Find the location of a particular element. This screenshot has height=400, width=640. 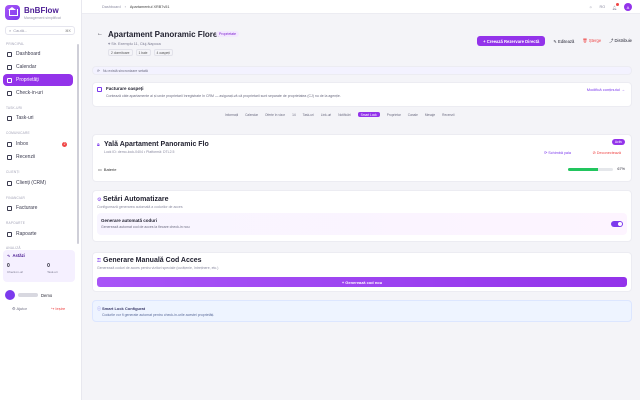

battery-icon: ▭ is located at coordinates (100, 169).